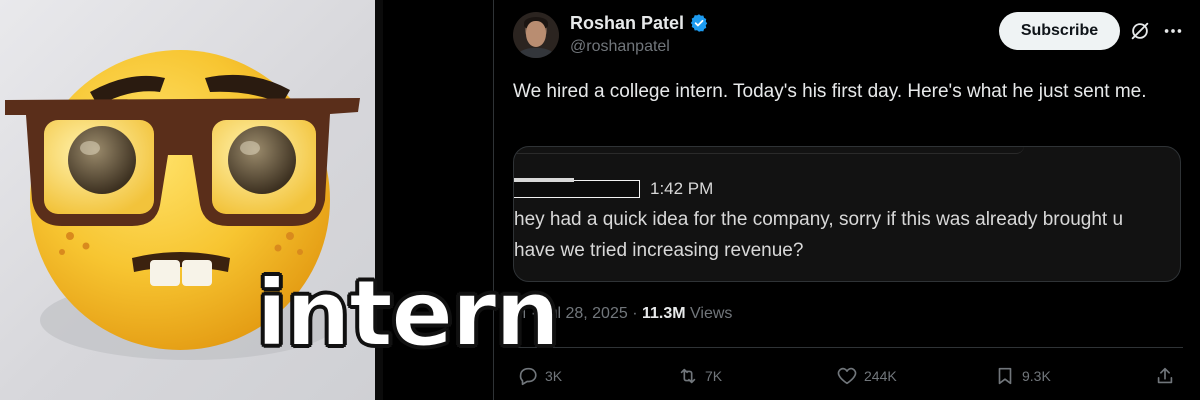 Image resolution: width=1200 pixels, height=400 pixels. I want to click on author-handle: @roshanpatel, so click(620, 47).